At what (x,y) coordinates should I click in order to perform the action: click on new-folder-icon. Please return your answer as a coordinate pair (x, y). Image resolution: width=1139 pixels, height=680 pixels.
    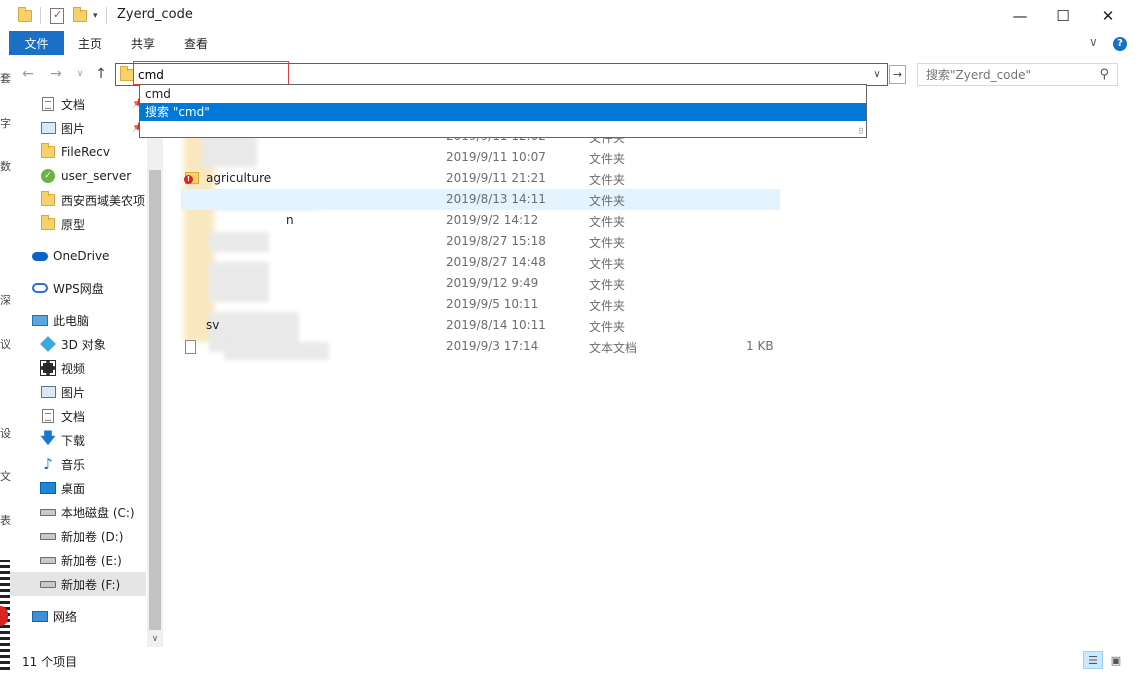
    Looking at the image, I should click on (80, 16).